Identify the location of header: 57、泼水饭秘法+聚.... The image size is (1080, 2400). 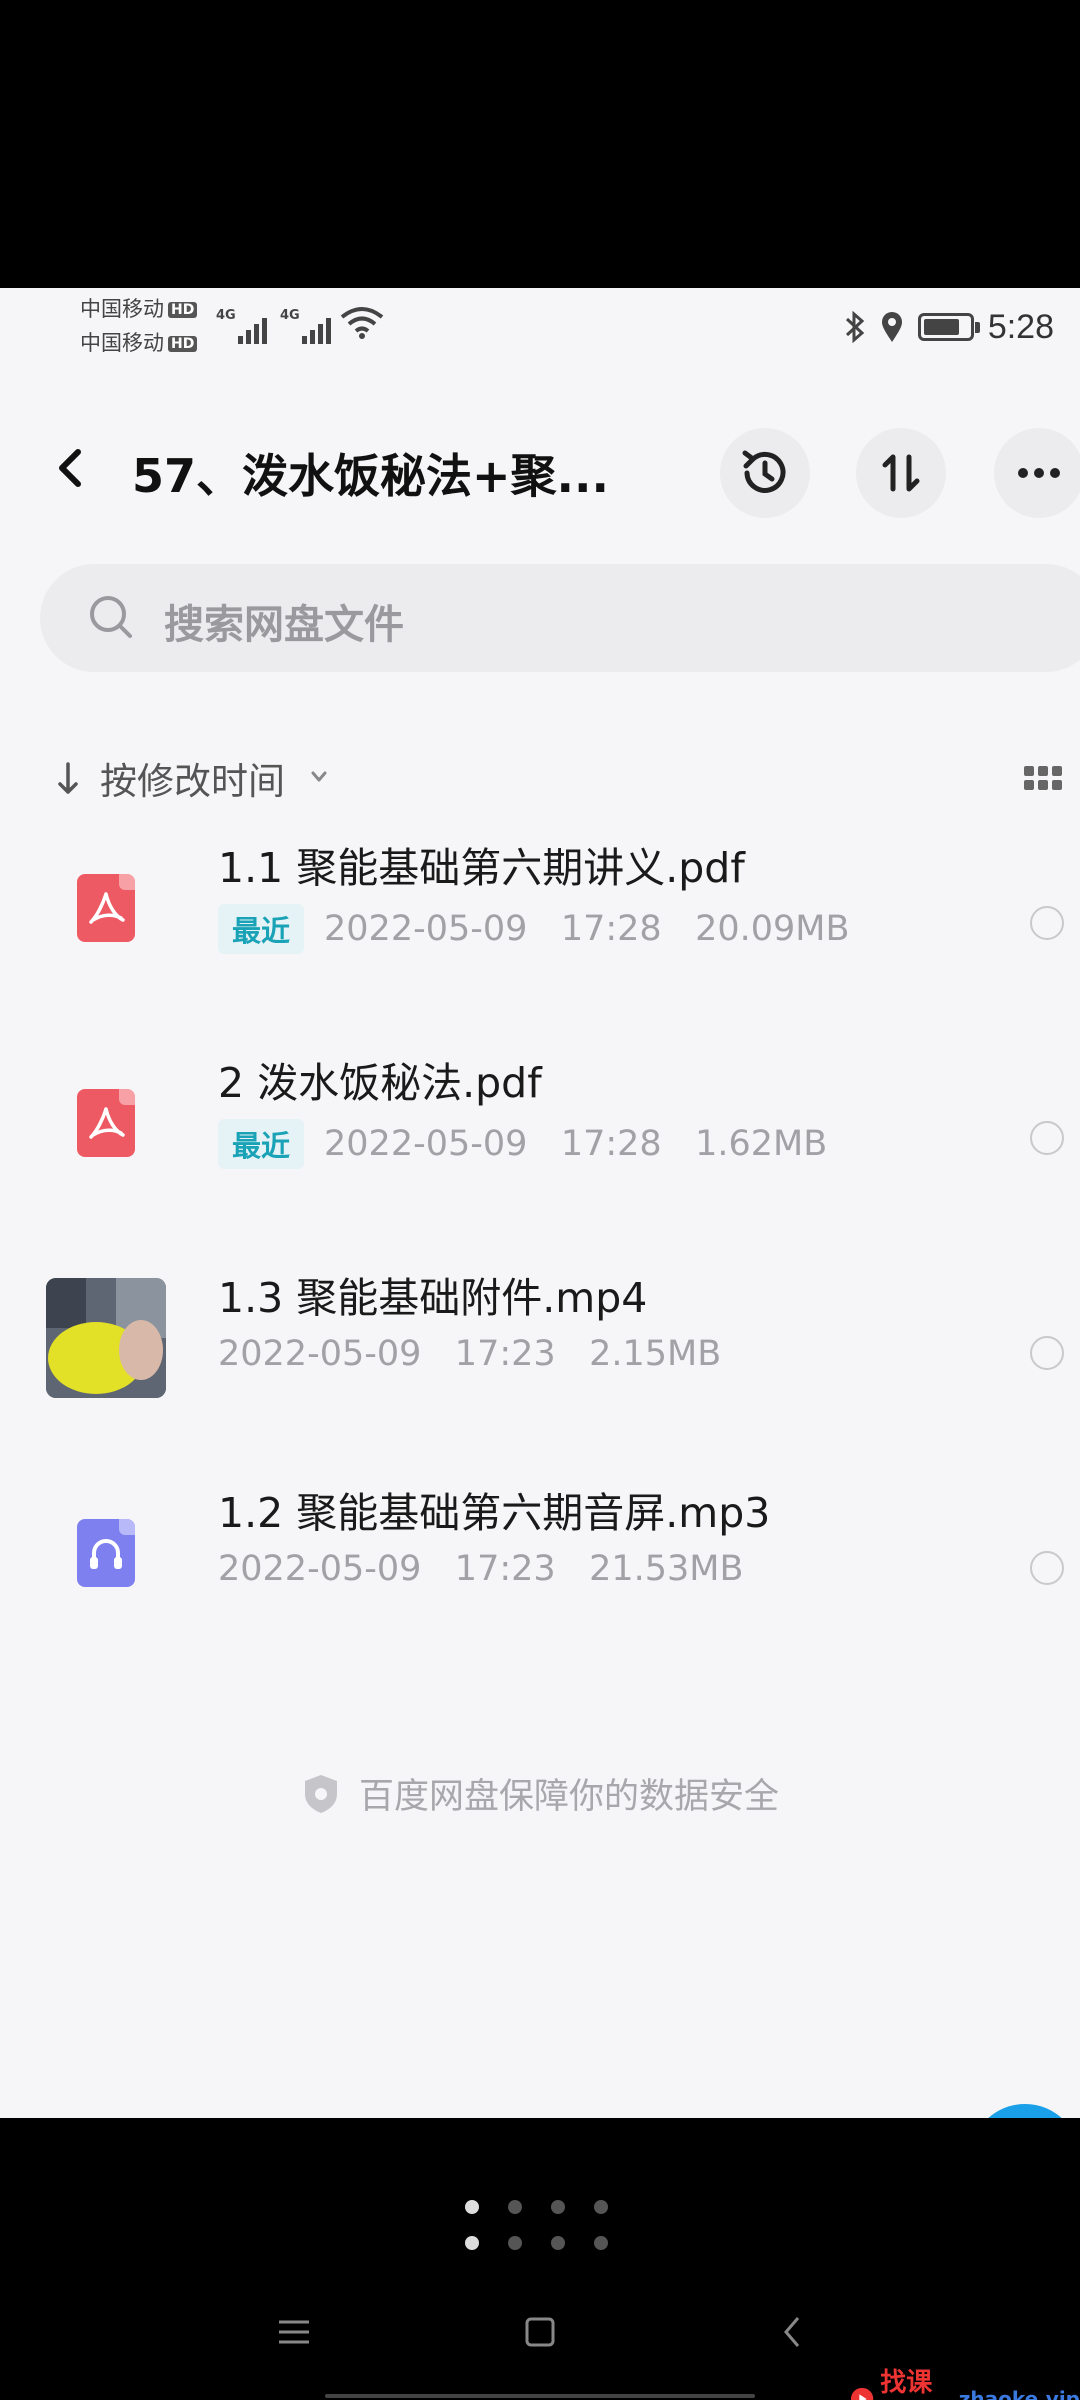
(540, 468).